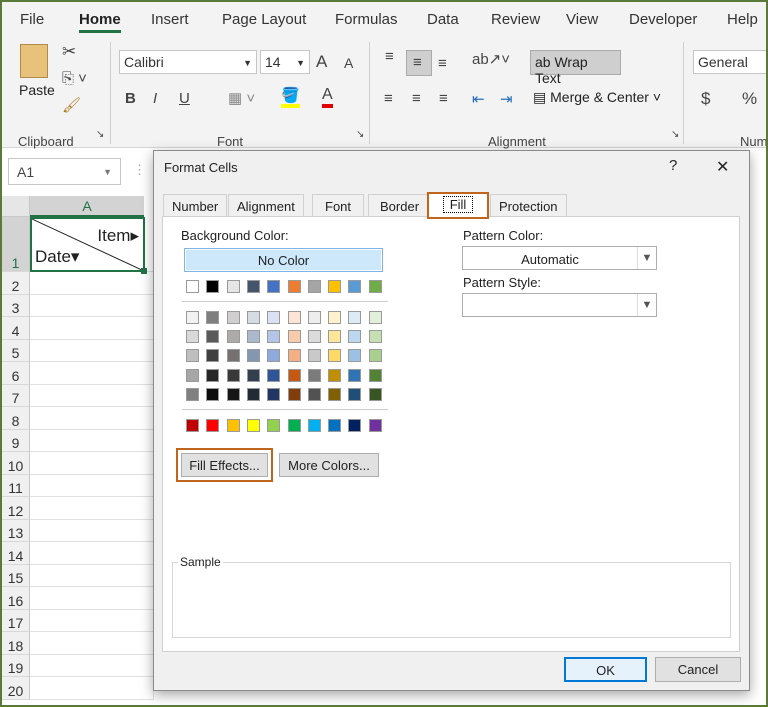 The width and height of the screenshot is (768, 707). I want to click on align-middle-button: ≡, so click(419, 63).